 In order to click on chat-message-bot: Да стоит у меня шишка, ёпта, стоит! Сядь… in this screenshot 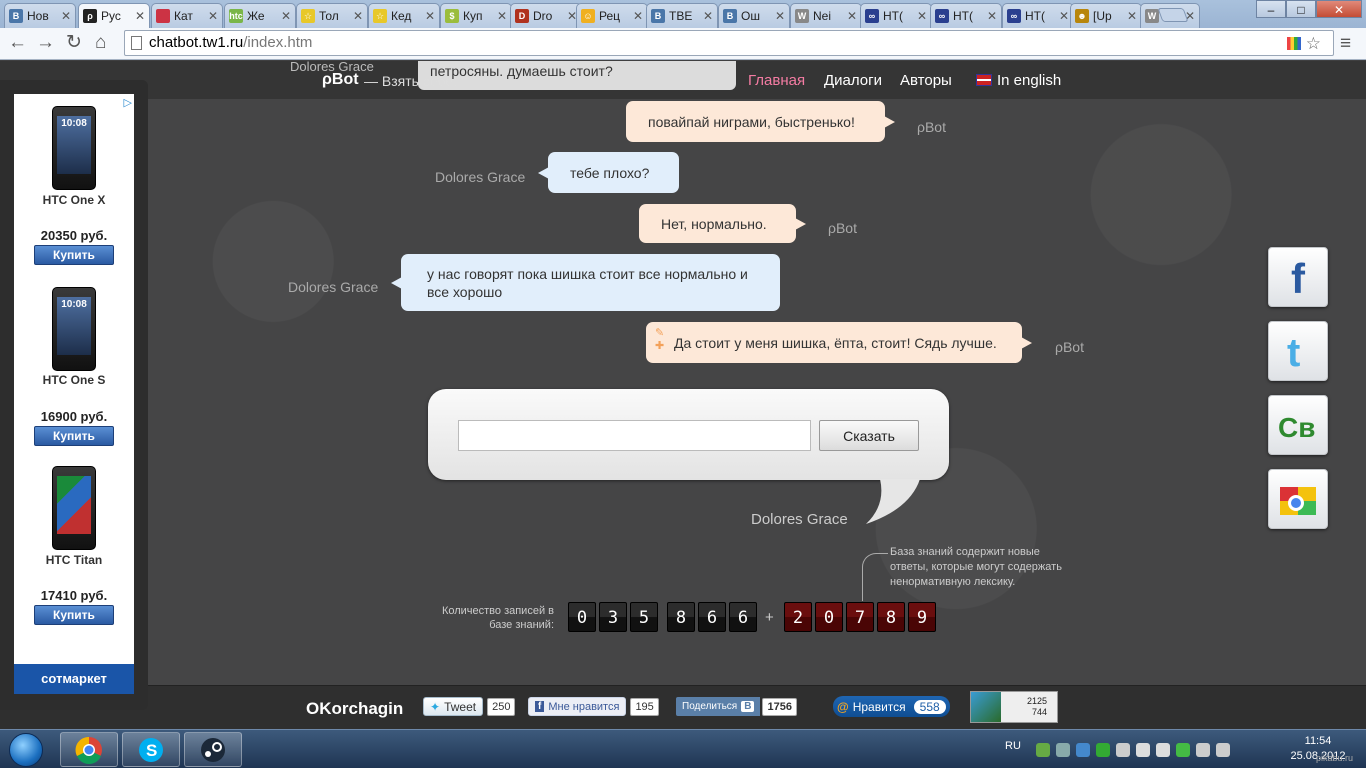, I will do `click(839, 342)`.